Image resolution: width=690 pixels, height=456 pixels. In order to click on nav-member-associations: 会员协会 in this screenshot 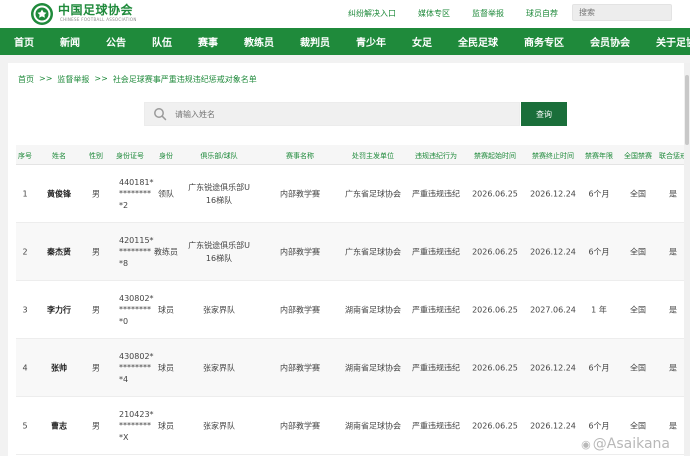, I will do `click(610, 41)`.